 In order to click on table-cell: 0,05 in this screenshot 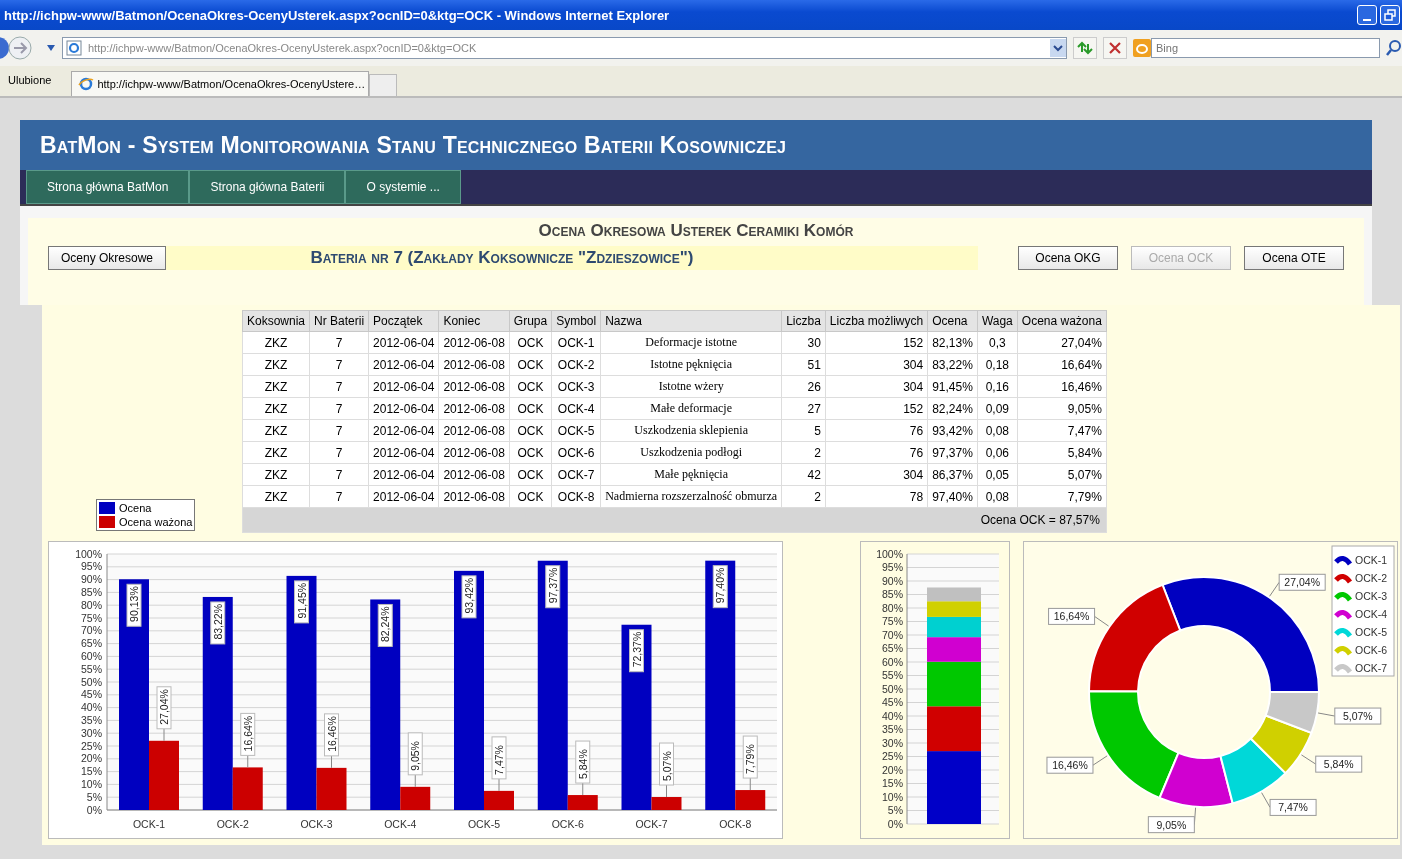, I will do `click(997, 474)`.